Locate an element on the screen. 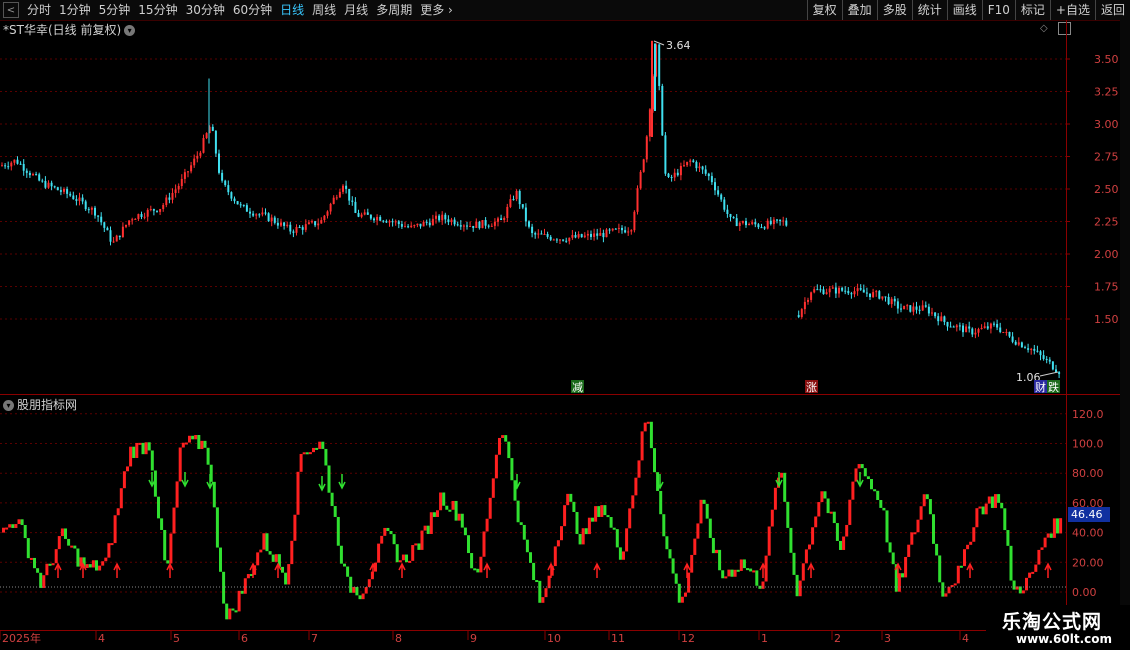 The width and height of the screenshot is (1130, 650). fall-marker: 跌 is located at coordinates (1053, 387).